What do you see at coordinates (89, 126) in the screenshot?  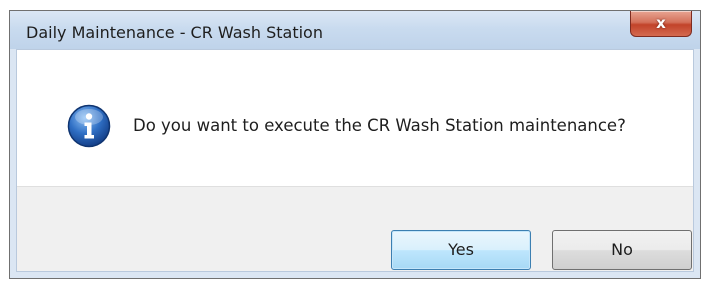 I see `info-icon` at bounding box center [89, 126].